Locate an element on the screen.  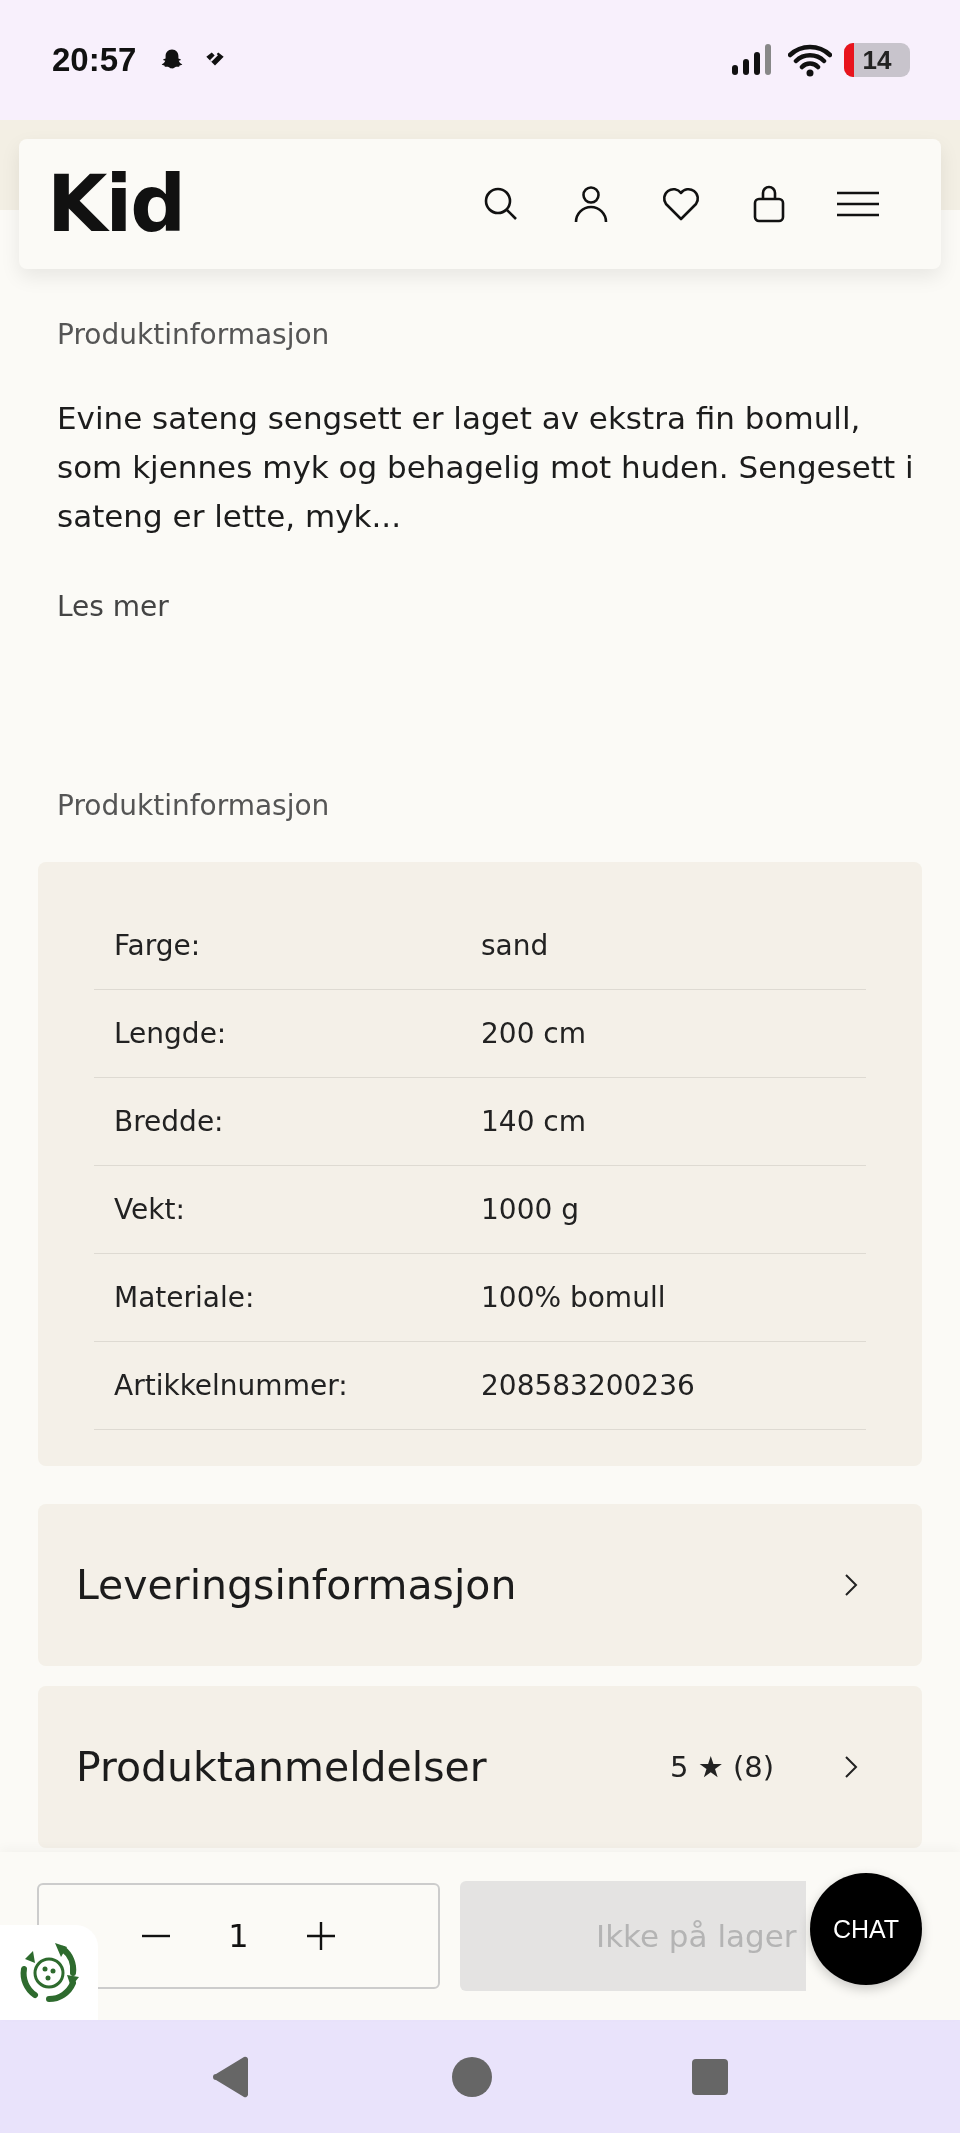
home-icon is located at coordinates (472, 2076).